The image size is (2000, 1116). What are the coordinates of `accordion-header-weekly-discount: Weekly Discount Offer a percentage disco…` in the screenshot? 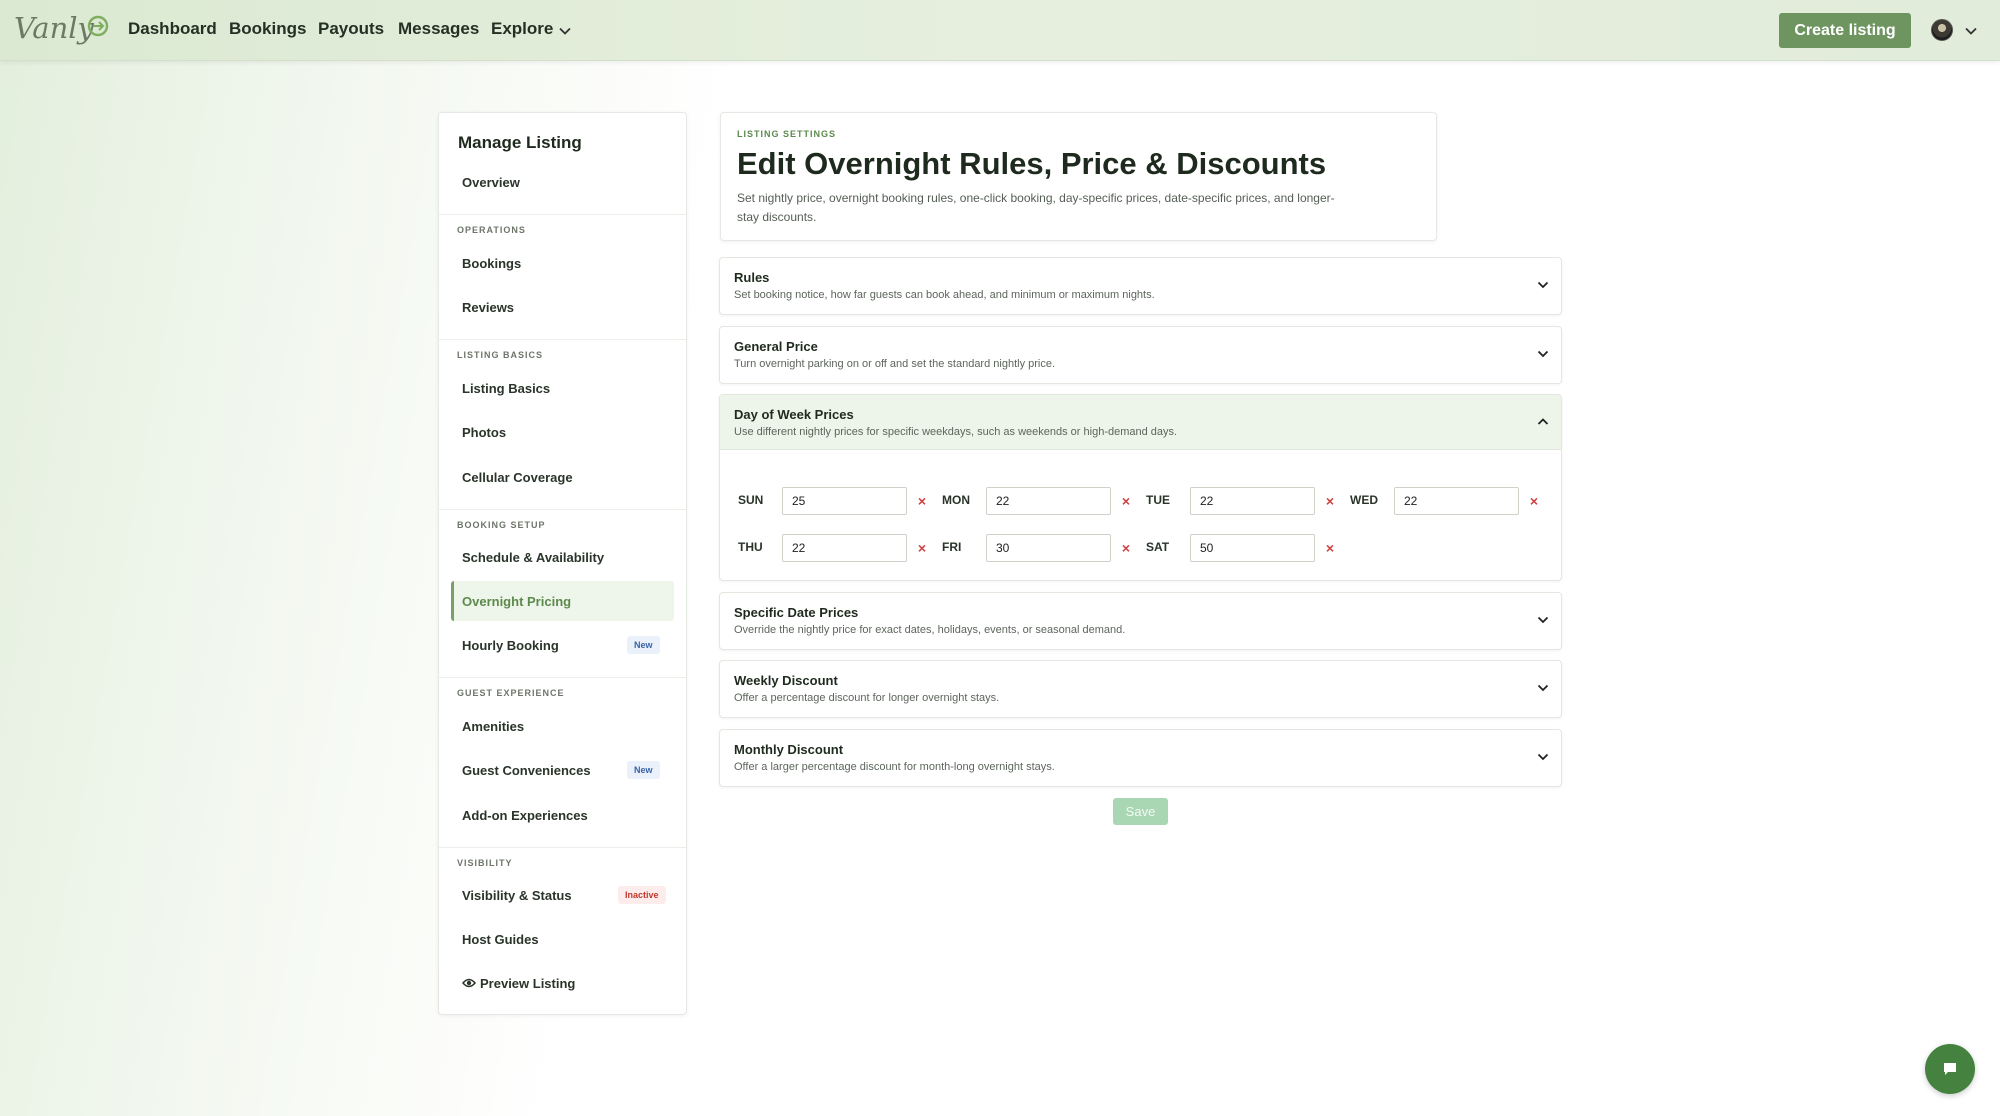 It's located at (1140, 688).